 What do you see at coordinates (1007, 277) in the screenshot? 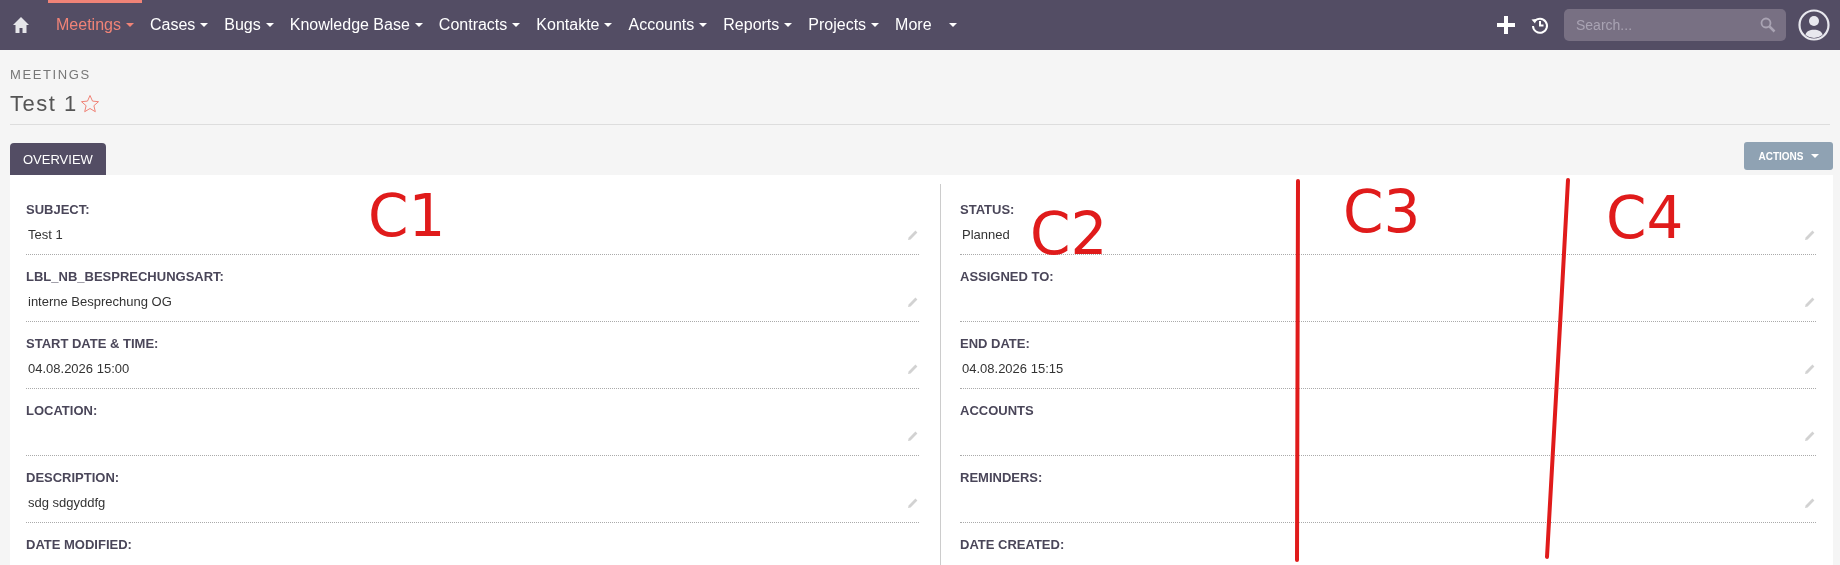
I see `field-label: ASSIGNED TO:` at bounding box center [1007, 277].